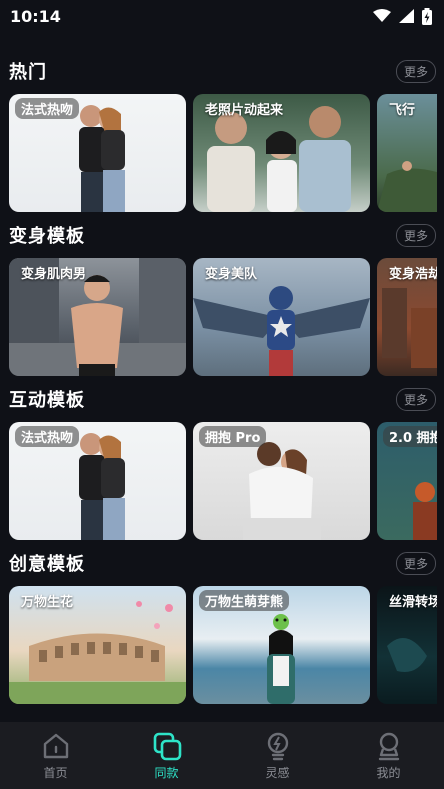  What do you see at coordinates (35, 16) in the screenshot?
I see `status-time: 10:14` at bounding box center [35, 16].